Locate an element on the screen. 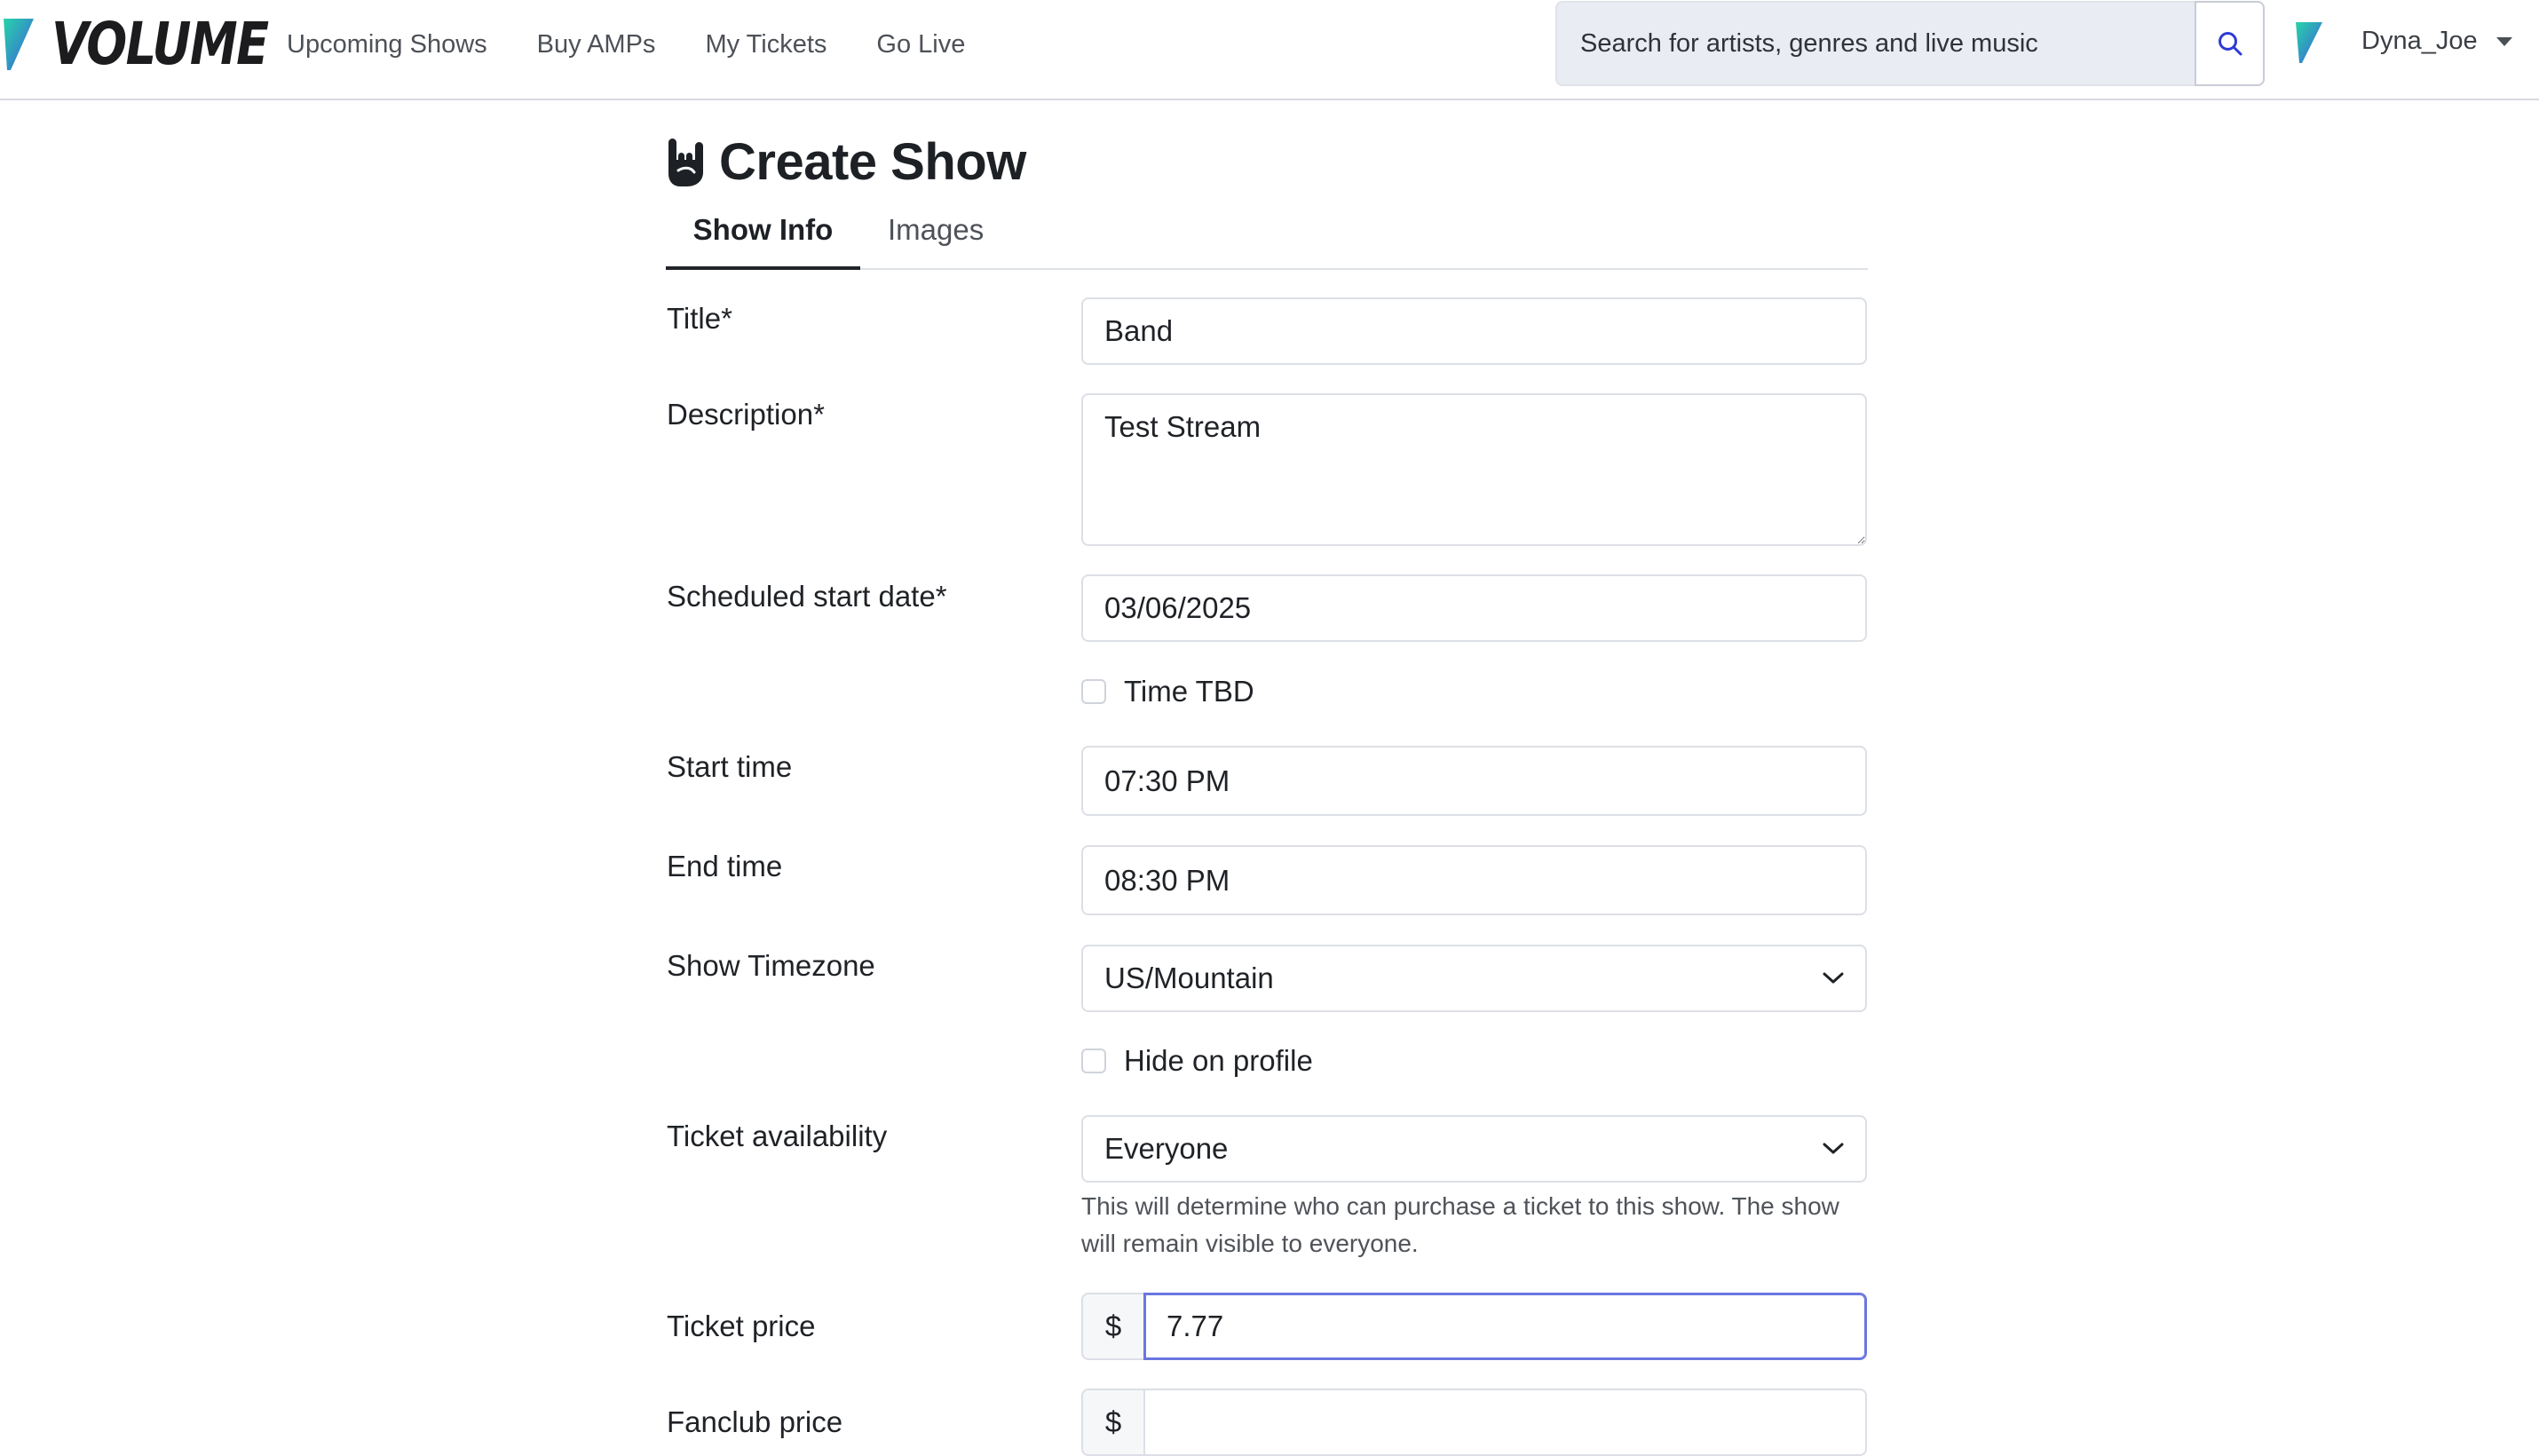  hide-profile-checkbox is located at coordinates (1093, 1060).